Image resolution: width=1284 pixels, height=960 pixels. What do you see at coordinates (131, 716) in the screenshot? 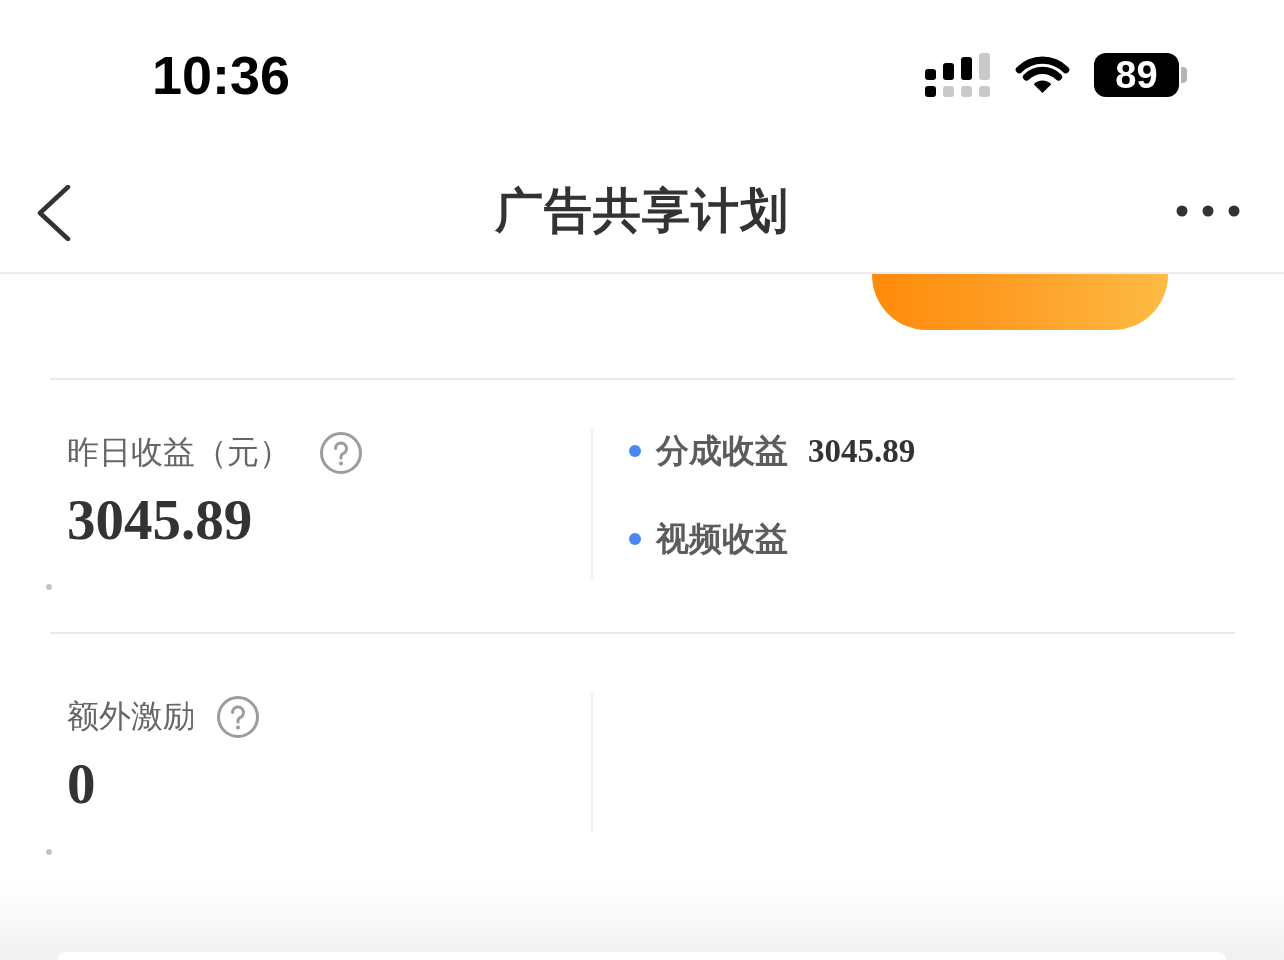
I see `stat-label: 额外激励` at bounding box center [131, 716].